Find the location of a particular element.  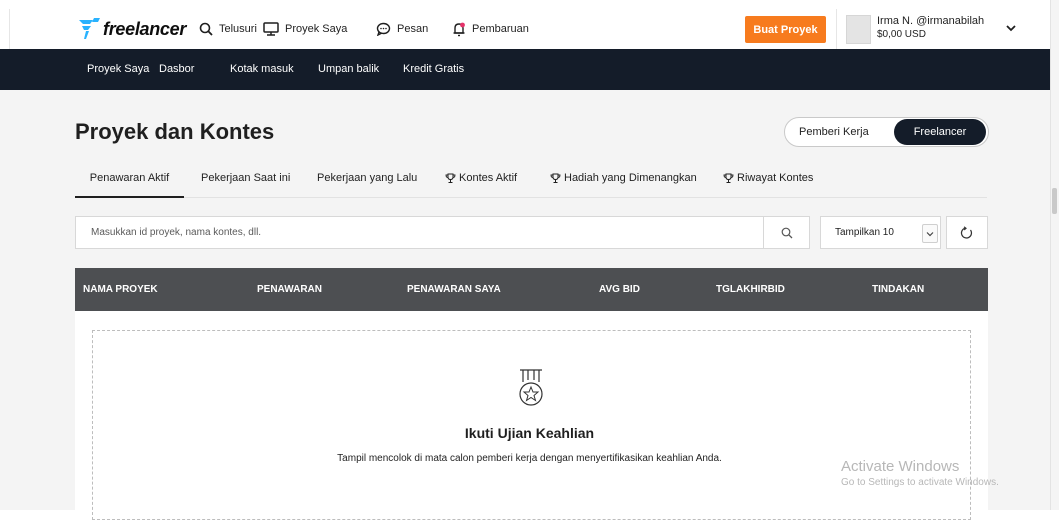

tab-contest-history-label: Riwayat Kontes is located at coordinates (775, 178).